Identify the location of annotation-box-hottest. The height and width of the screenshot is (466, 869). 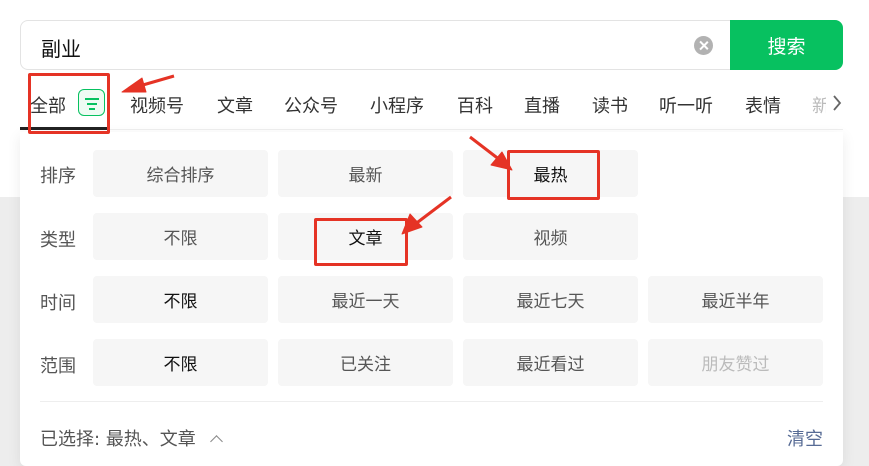
(553, 175).